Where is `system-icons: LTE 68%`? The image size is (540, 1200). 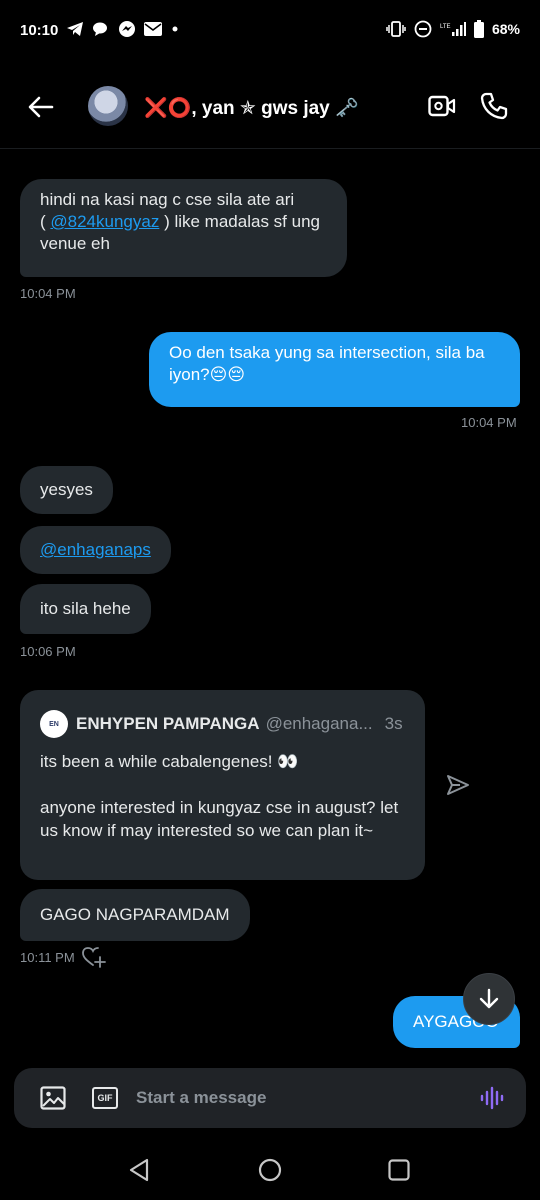
system-icons: LTE 68% is located at coordinates (453, 29).